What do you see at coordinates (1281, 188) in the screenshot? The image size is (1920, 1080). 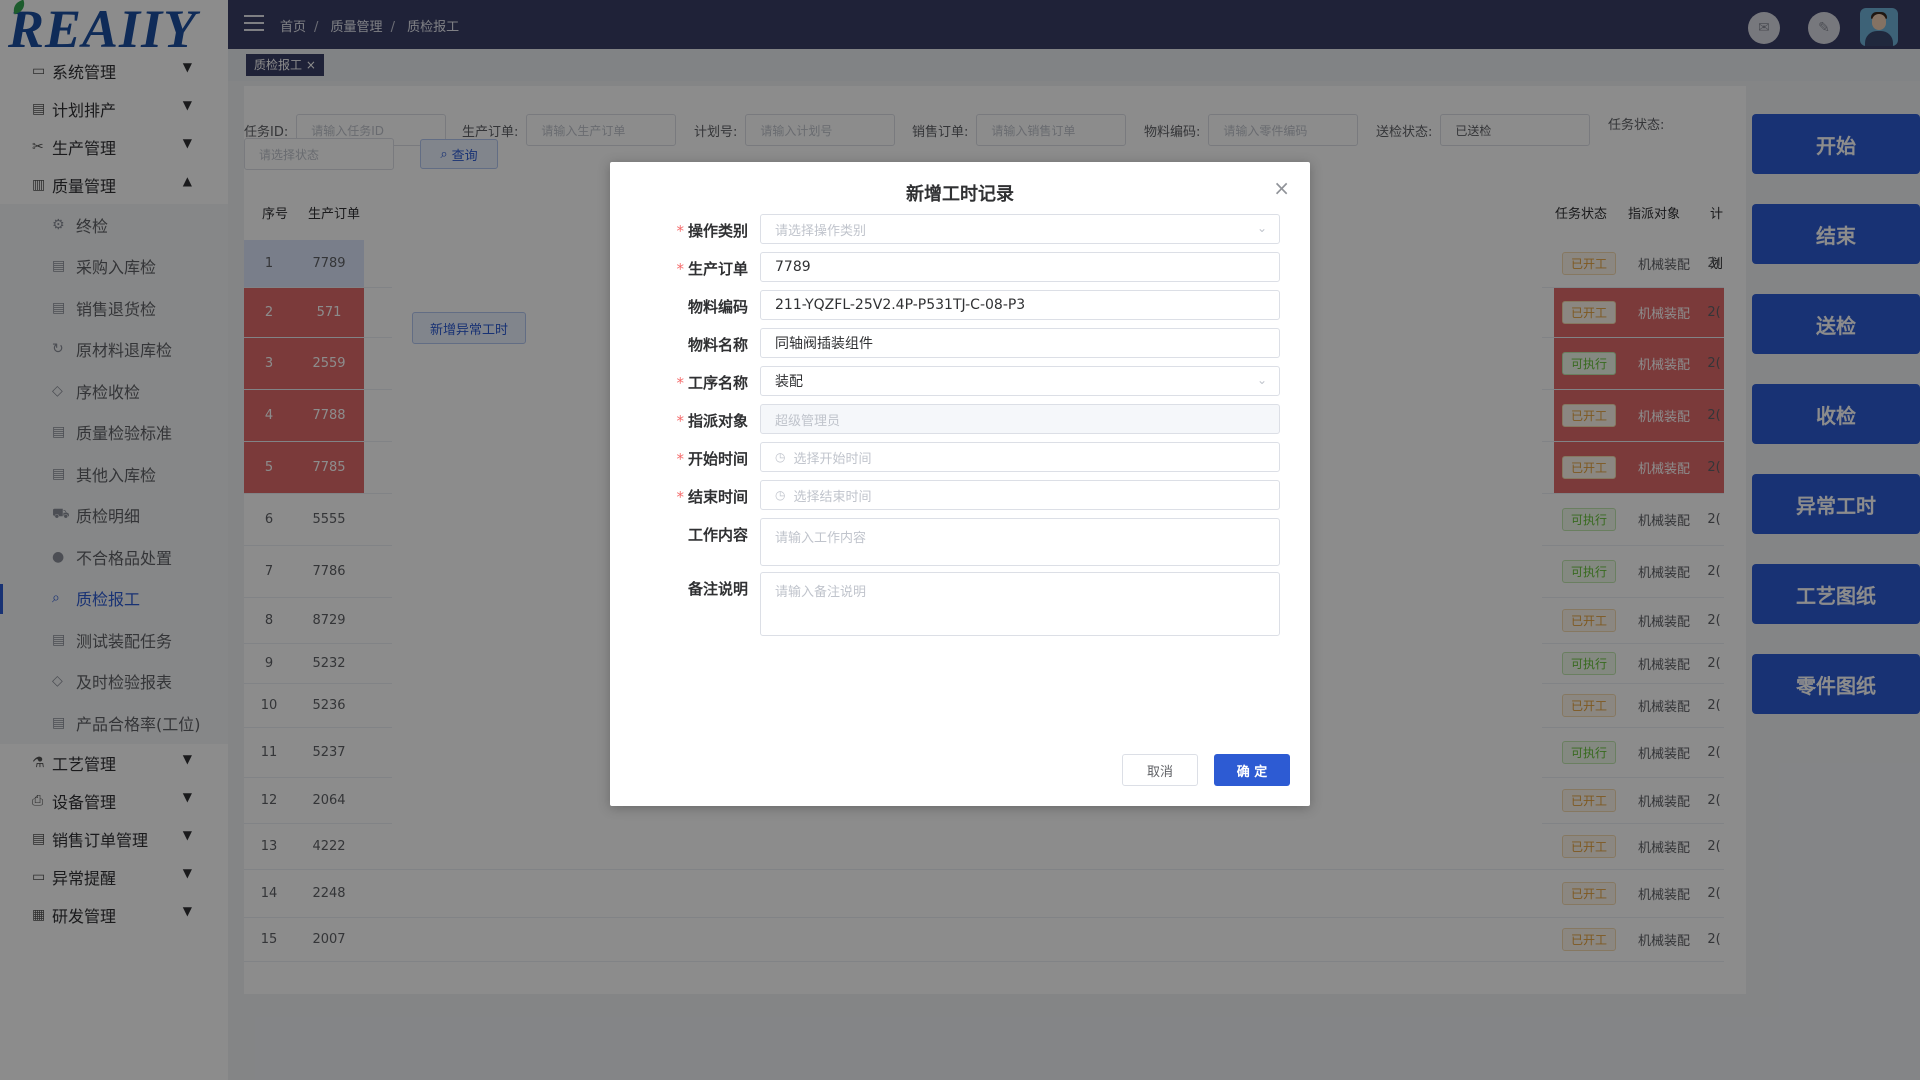 I see `close-icon: ×` at bounding box center [1281, 188].